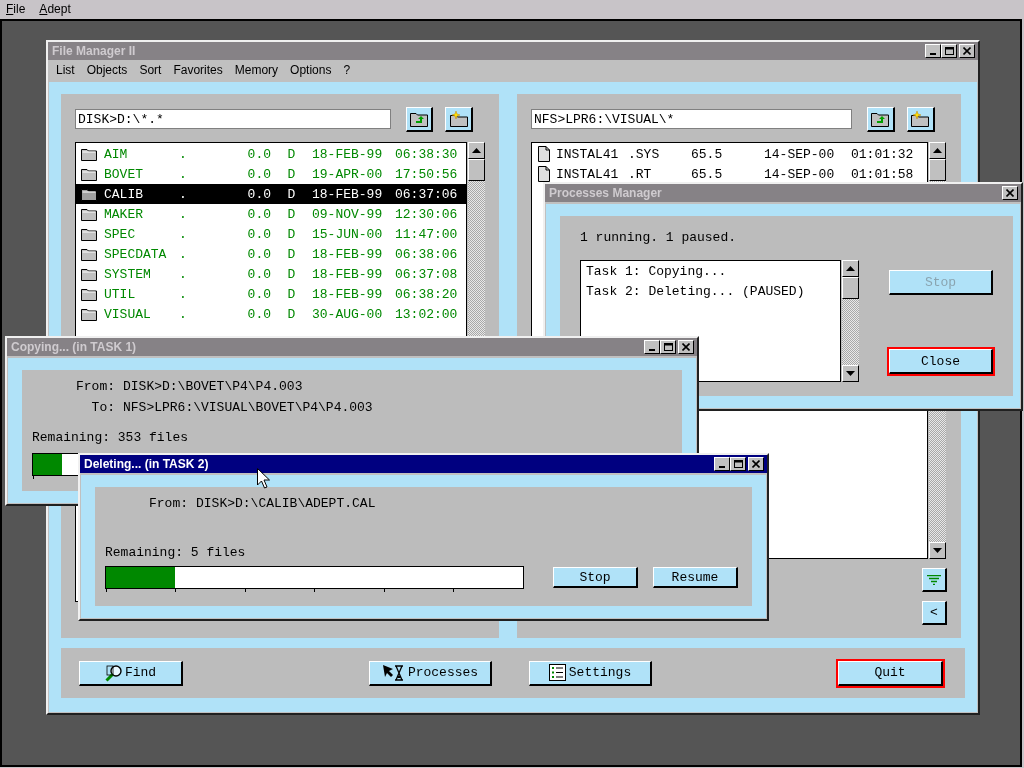 The width and height of the screenshot is (1024, 768). I want to click on file-date: 09-NOV-99, so click(348, 214).